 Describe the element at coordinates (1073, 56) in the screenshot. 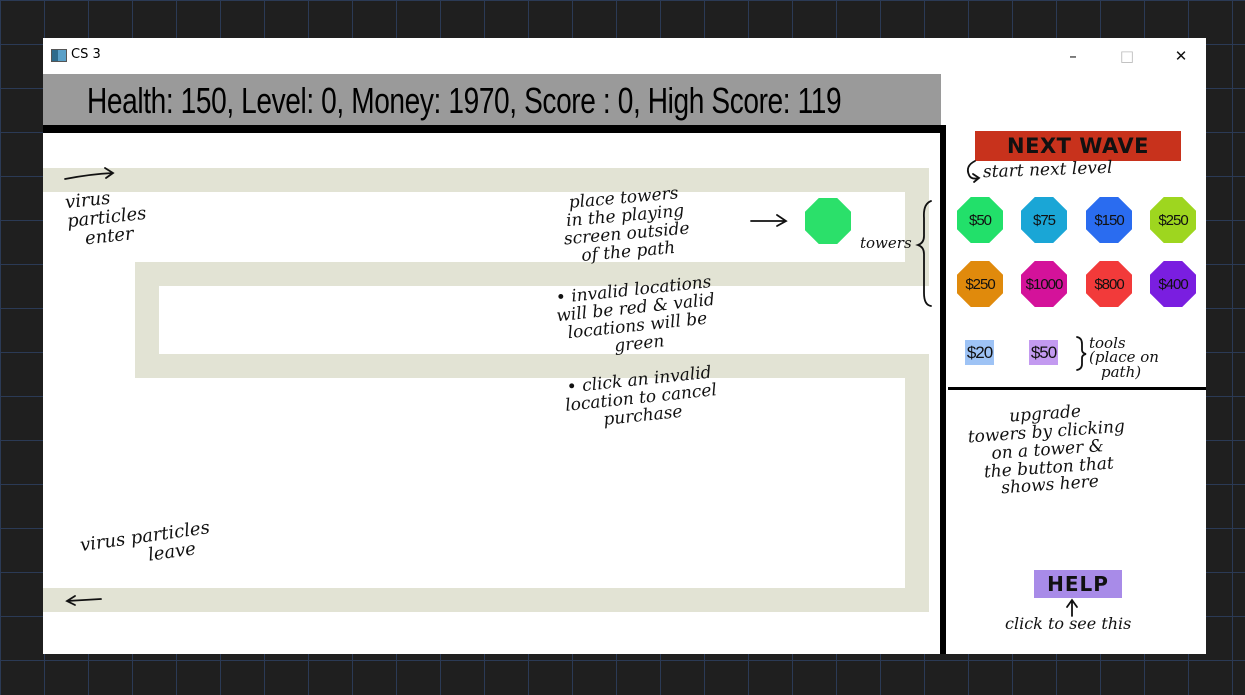

I see `minimize-button: –` at that location.